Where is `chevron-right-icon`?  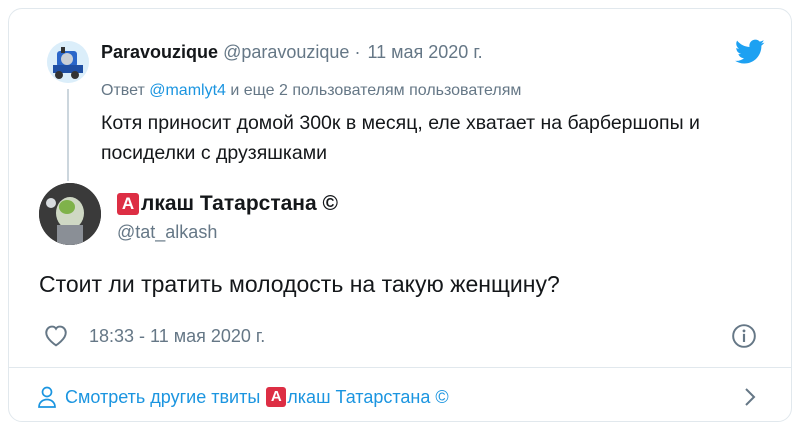 chevron-right-icon is located at coordinates (750, 397).